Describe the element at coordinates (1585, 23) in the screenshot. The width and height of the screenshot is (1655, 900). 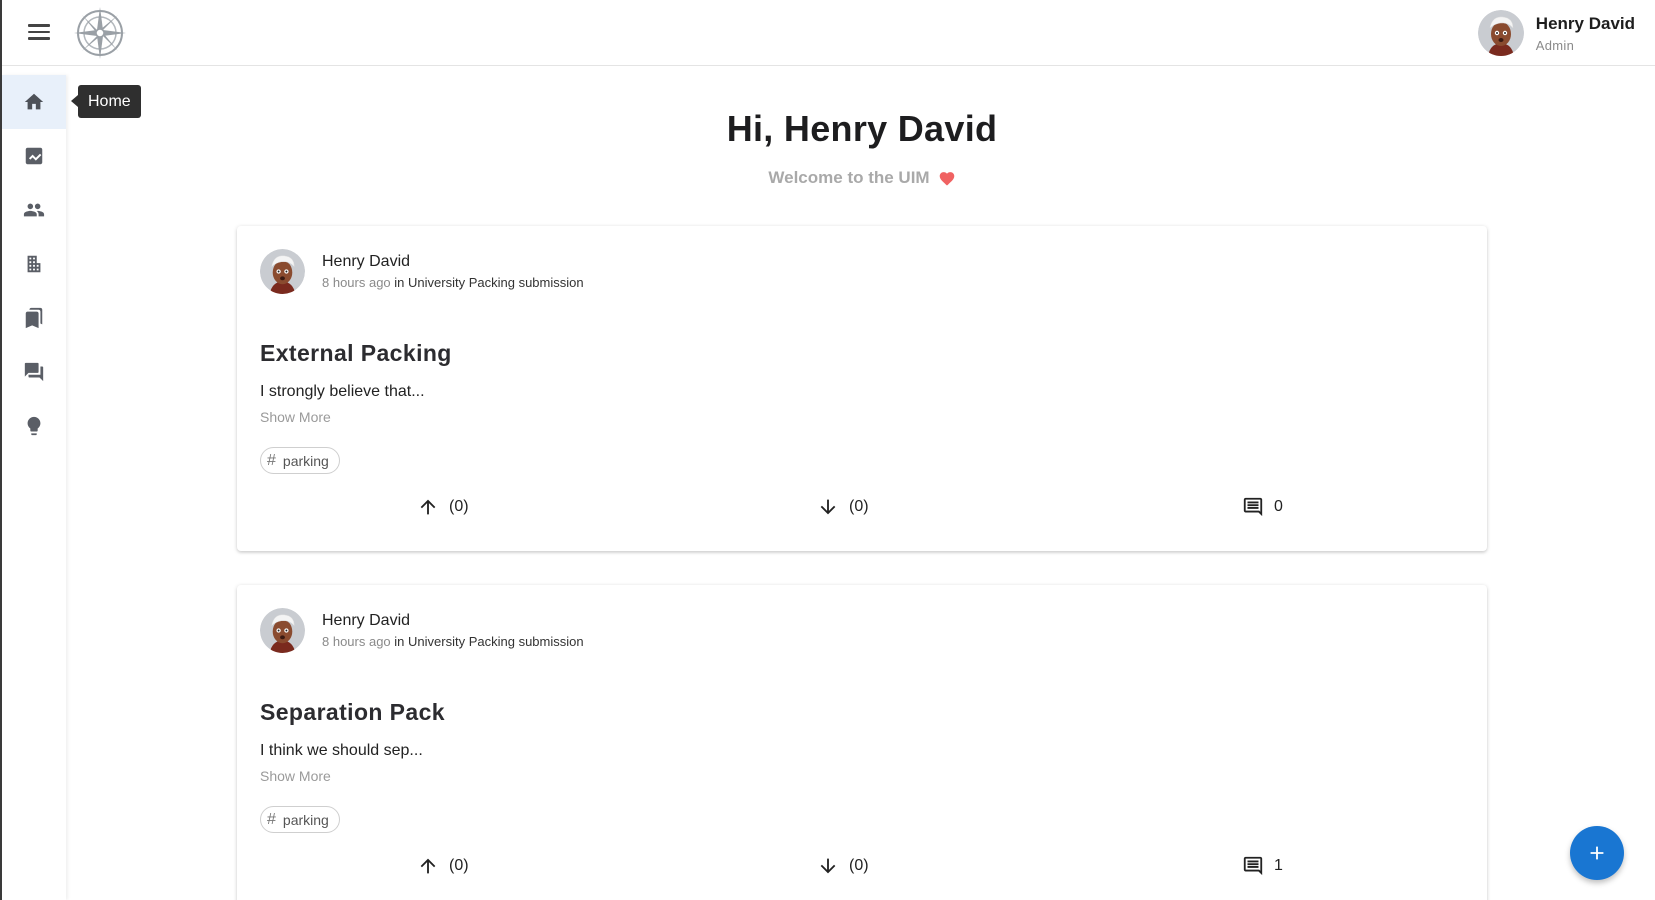
I see `user-name: Henry David` at that location.